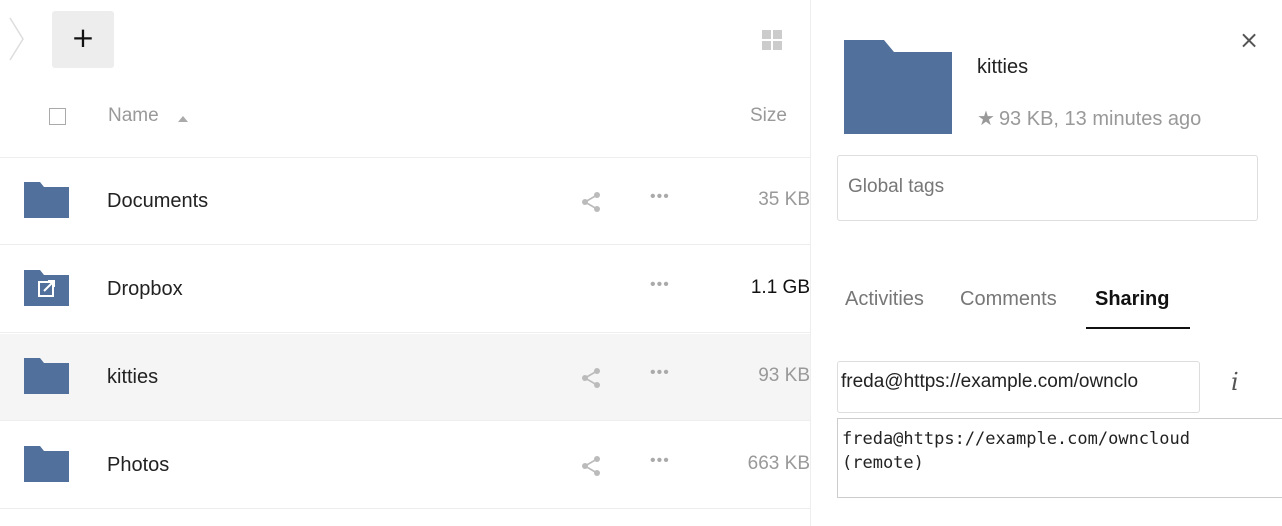 The height and width of the screenshot is (526, 1282). What do you see at coordinates (1138, 328) in the screenshot?
I see `active-tab-indicator` at bounding box center [1138, 328].